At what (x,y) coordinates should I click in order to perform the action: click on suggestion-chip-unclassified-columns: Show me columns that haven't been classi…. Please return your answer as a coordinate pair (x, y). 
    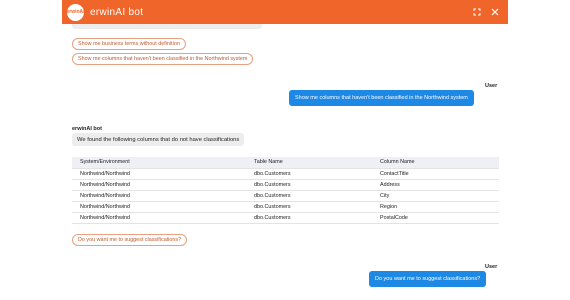
    Looking at the image, I should click on (163, 59).